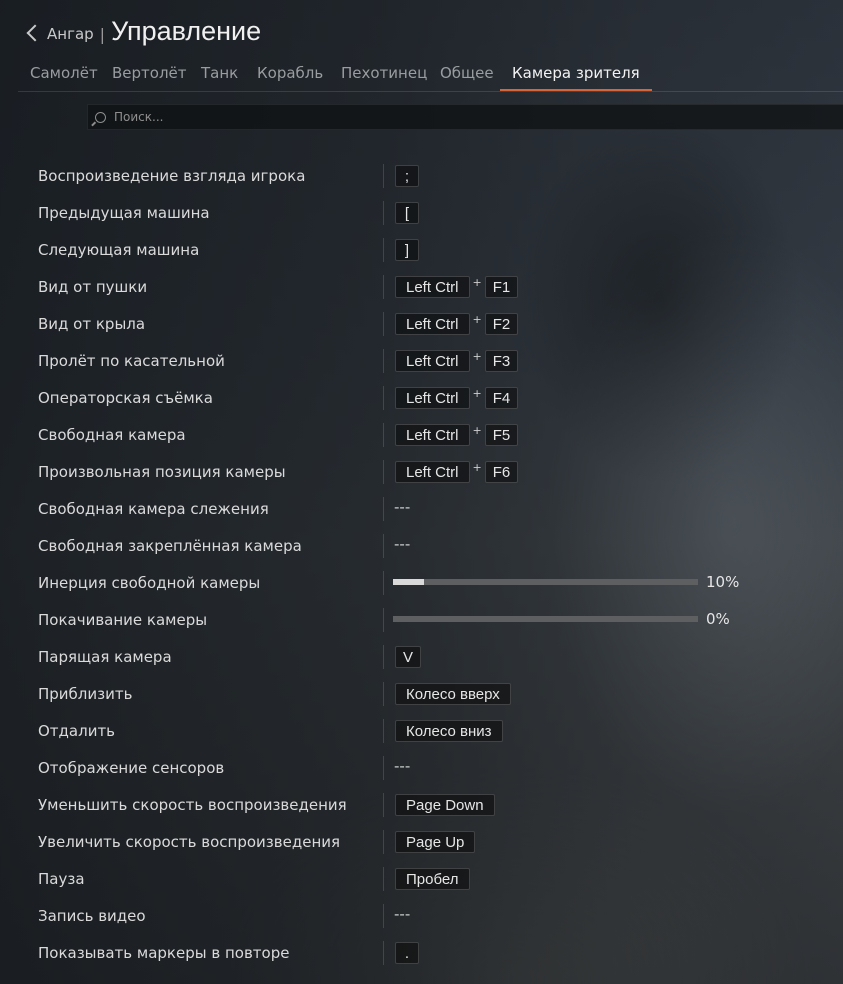  Describe the element at coordinates (61, 879) in the screenshot. I see `control-label: Пауза` at that location.